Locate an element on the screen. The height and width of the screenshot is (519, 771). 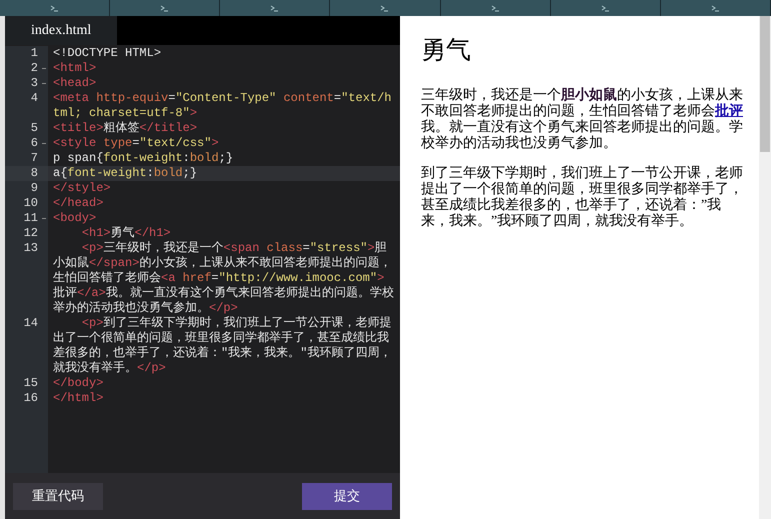
code-line: <!DOCTYPE HTML> is located at coordinates (107, 53).